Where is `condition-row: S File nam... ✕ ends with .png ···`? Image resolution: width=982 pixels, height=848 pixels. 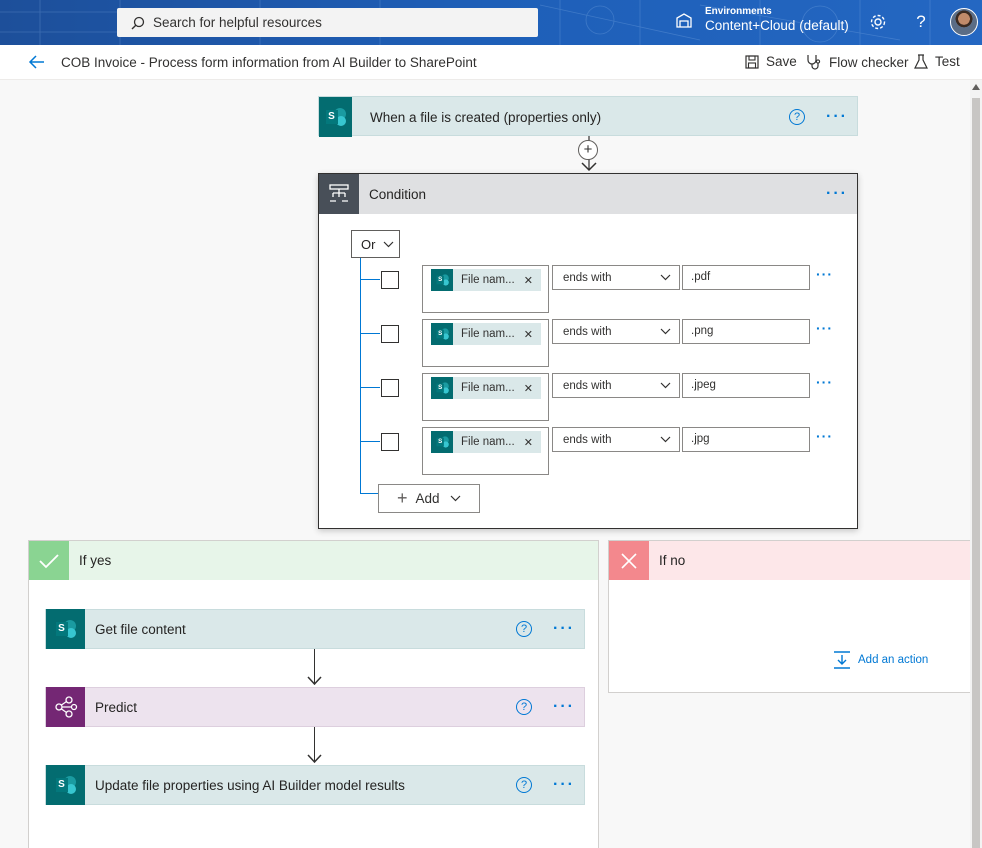 condition-row: S File nam... ✕ ends with .png ··· is located at coordinates (589, 344).